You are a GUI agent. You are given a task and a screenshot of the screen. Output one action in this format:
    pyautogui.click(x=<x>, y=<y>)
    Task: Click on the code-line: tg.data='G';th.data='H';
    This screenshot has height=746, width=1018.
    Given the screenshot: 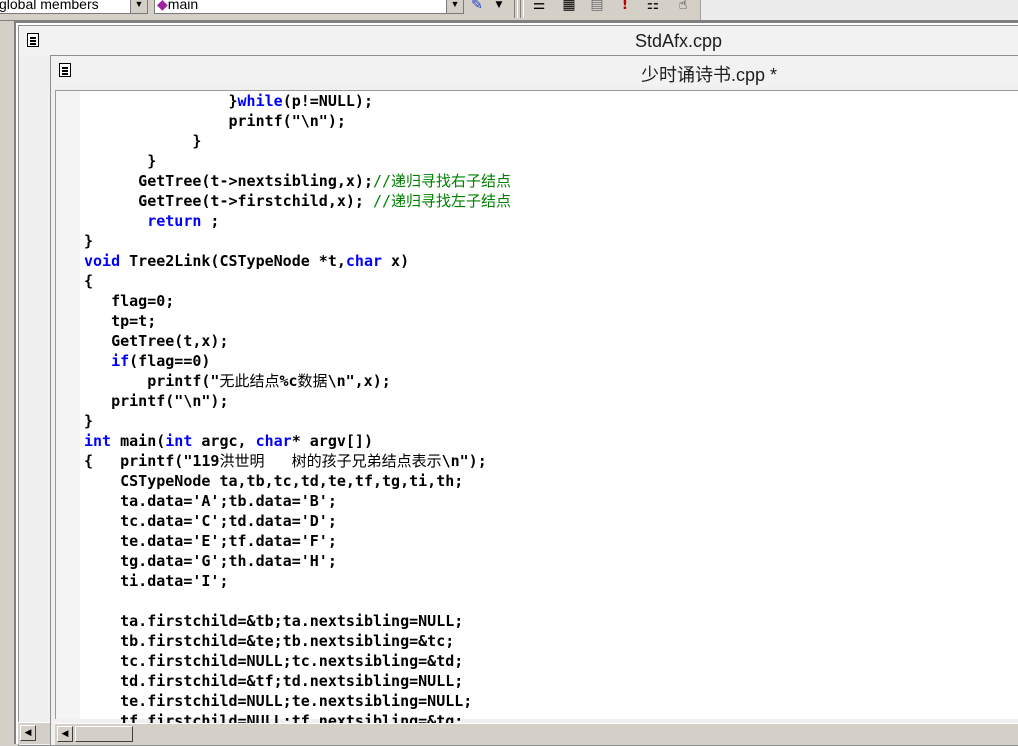 What is the action you would take?
    pyautogui.click(x=297, y=561)
    